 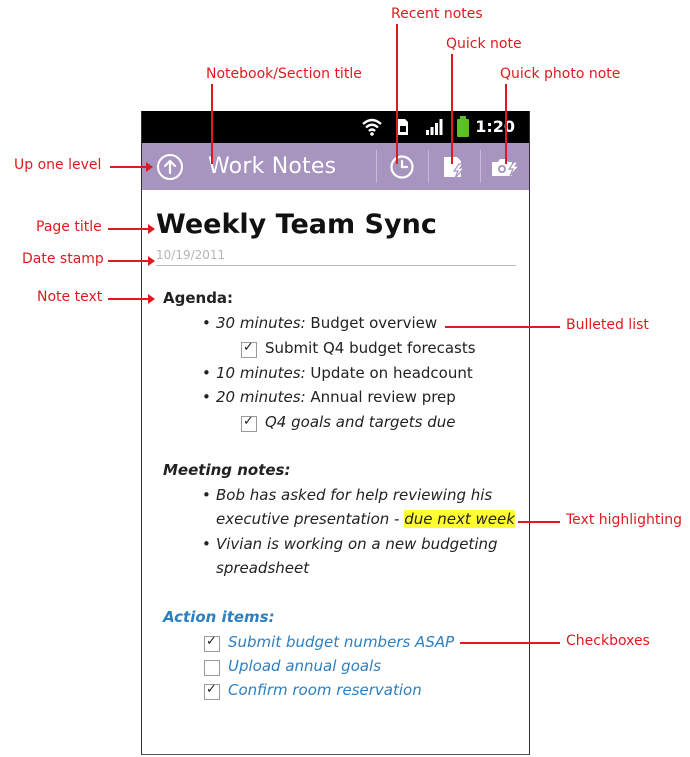 I want to click on action-item-text: Submit budget numbers ASAP, so click(x=341, y=642).